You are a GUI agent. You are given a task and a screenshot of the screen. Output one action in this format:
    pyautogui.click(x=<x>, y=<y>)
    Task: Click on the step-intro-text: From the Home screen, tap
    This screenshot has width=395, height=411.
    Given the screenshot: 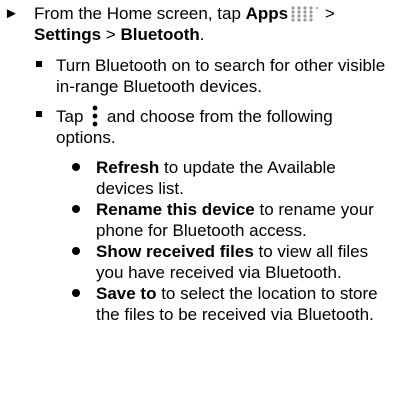 What is the action you would take?
    pyautogui.click(x=140, y=13)
    